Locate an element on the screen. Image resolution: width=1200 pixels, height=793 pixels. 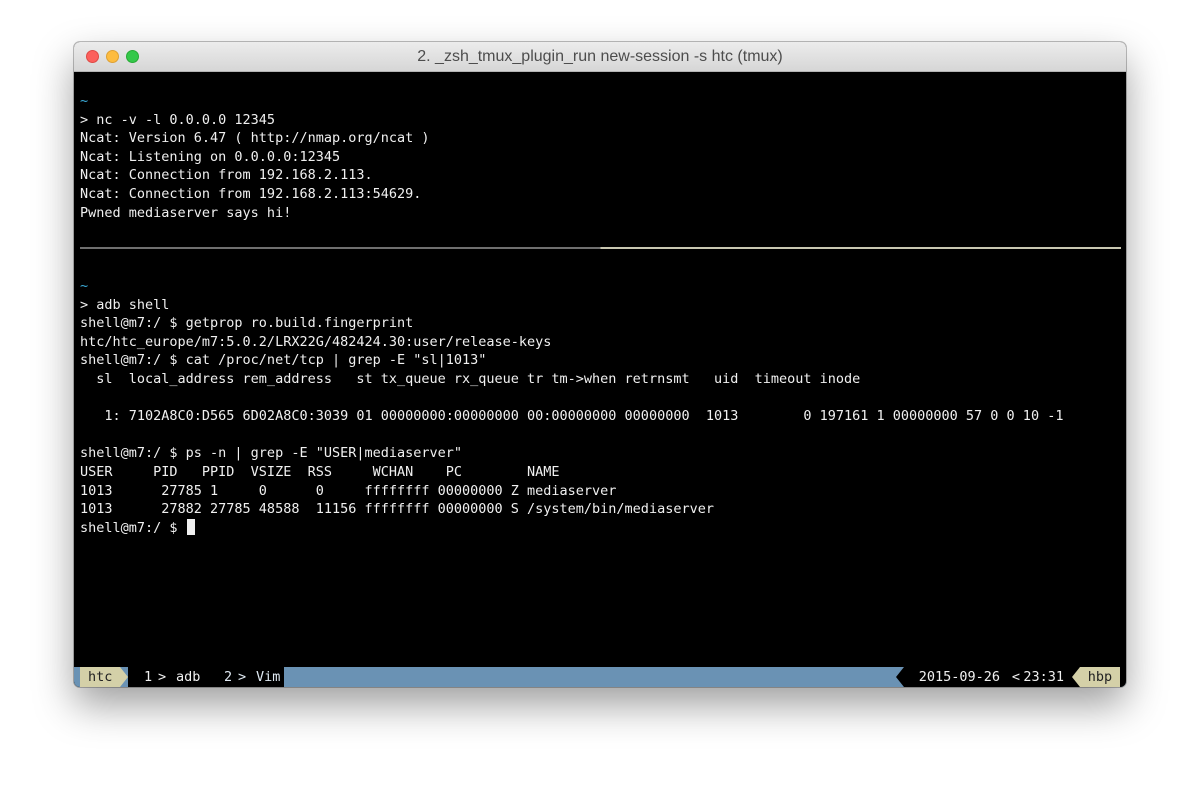
window-1-index: 1 is located at coordinates (148, 677).